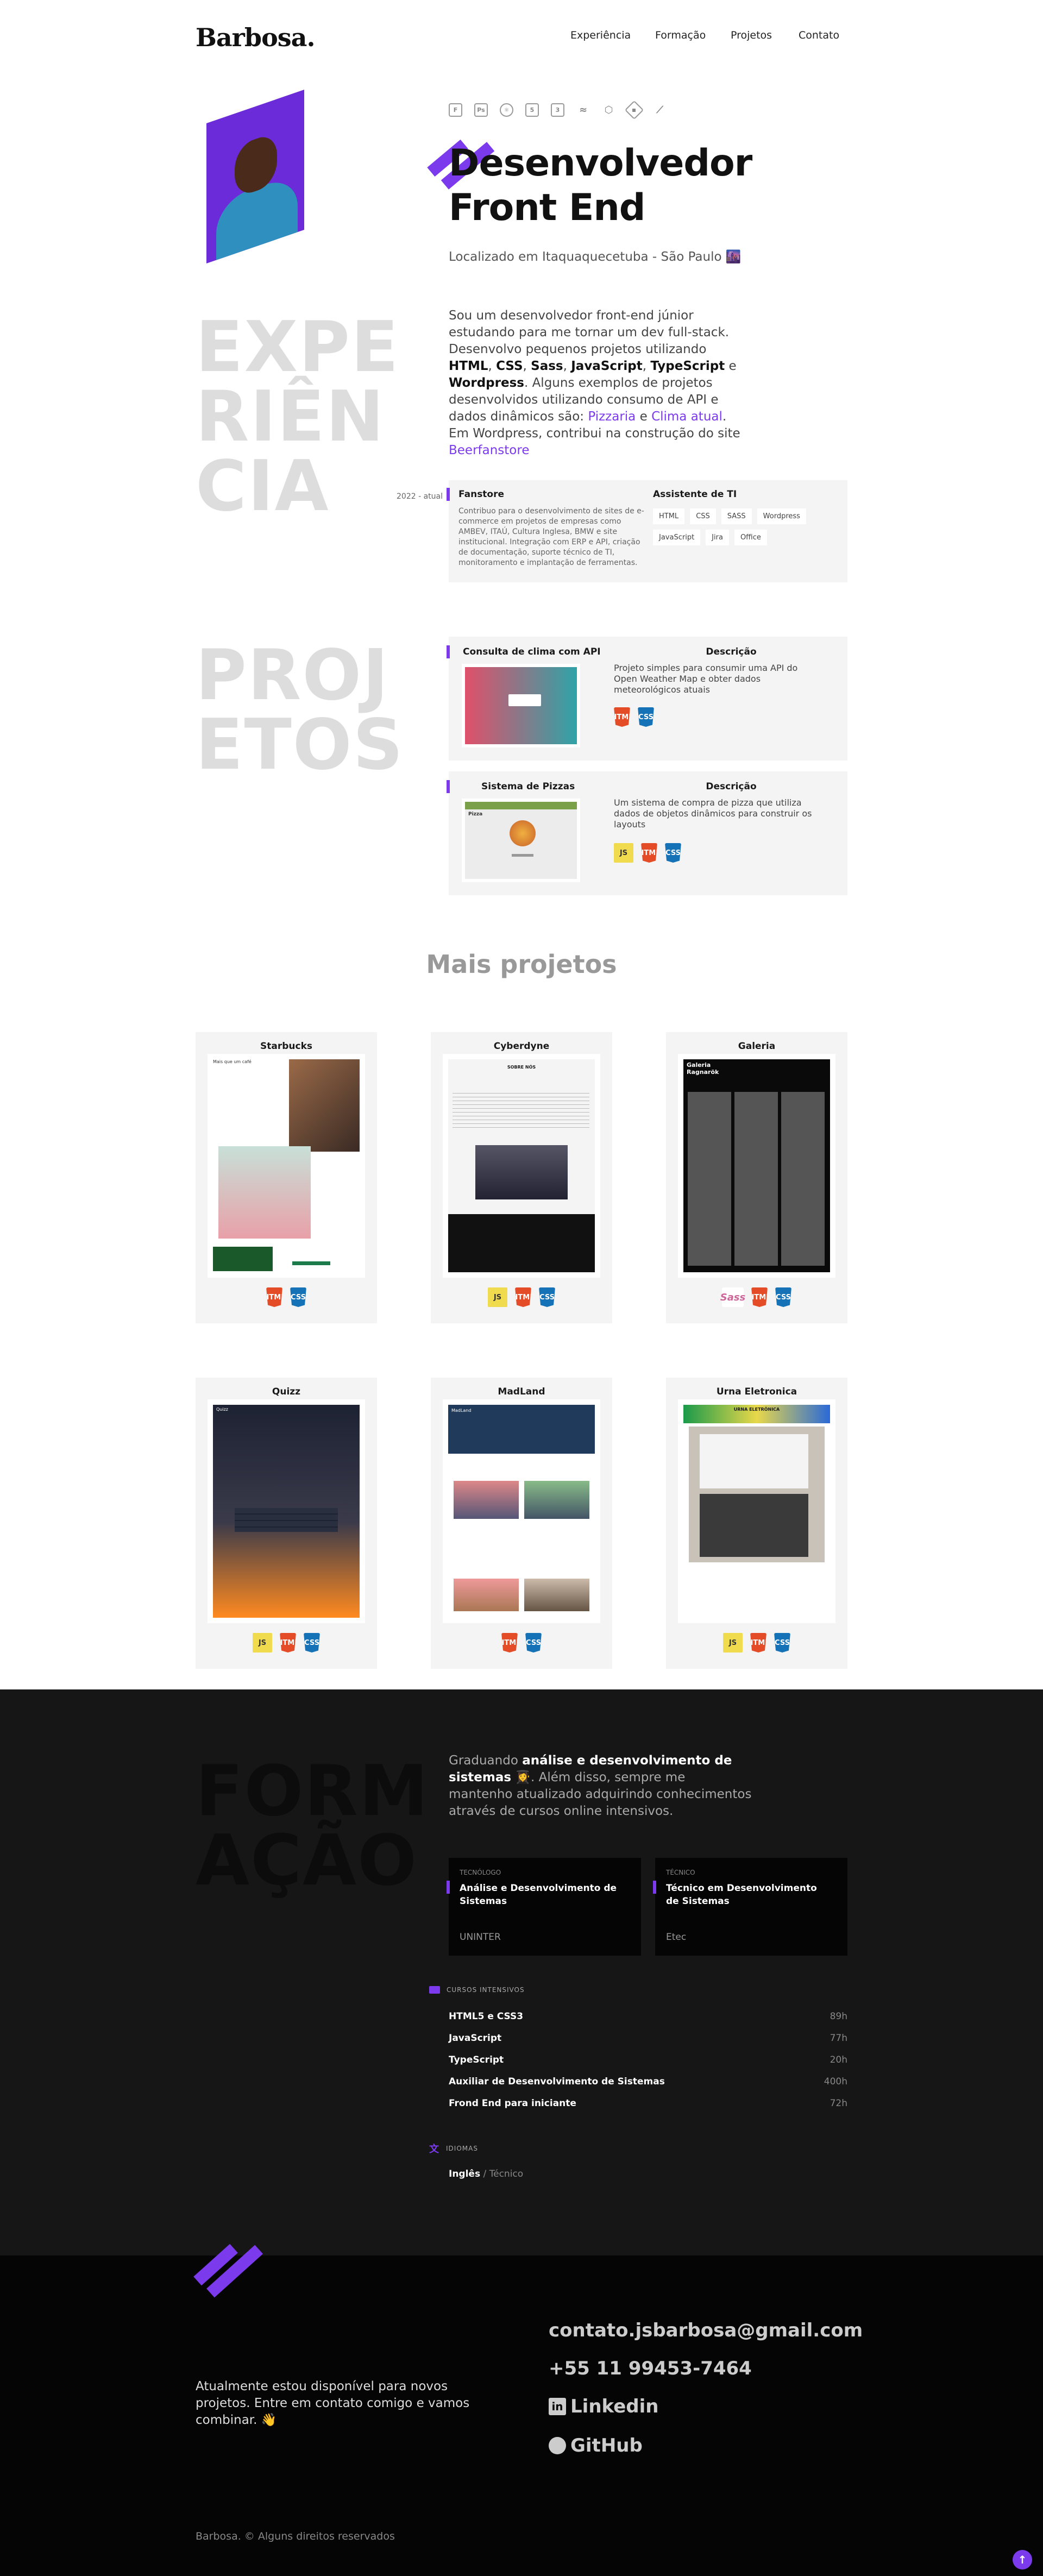  What do you see at coordinates (654, 1887) in the screenshot?
I see `accent-bar` at bounding box center [654, 1887].